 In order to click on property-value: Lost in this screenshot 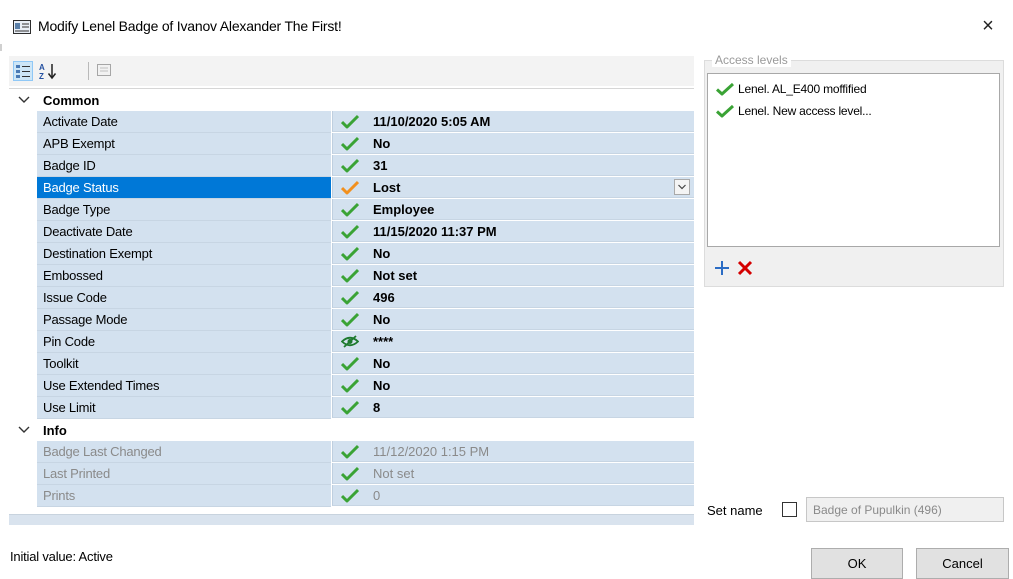, I will do `click(386, 187)`.